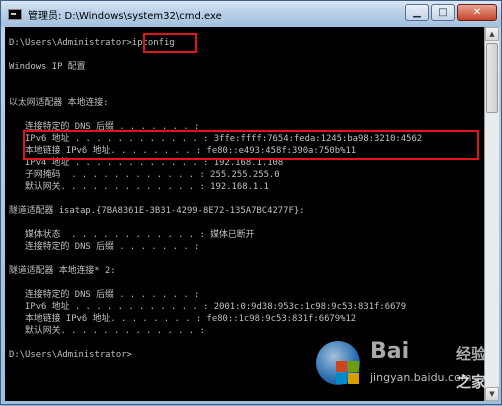  I want to click on command-highlight-box, so click(170, 43).